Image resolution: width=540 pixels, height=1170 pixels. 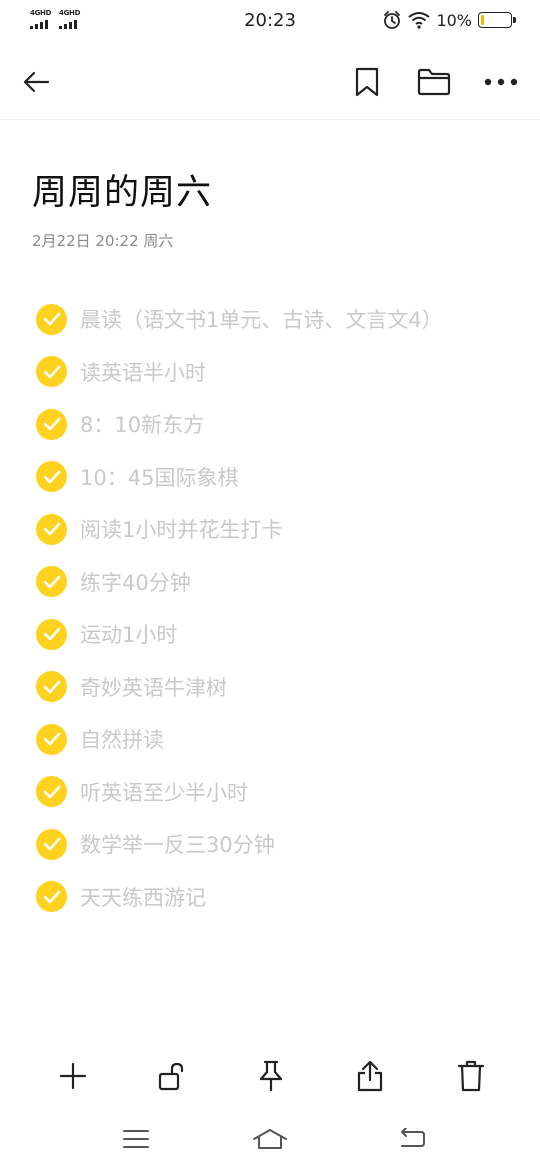 I want to click on checklist-item: 听英语至少半小时, so click(x=281, y=792).